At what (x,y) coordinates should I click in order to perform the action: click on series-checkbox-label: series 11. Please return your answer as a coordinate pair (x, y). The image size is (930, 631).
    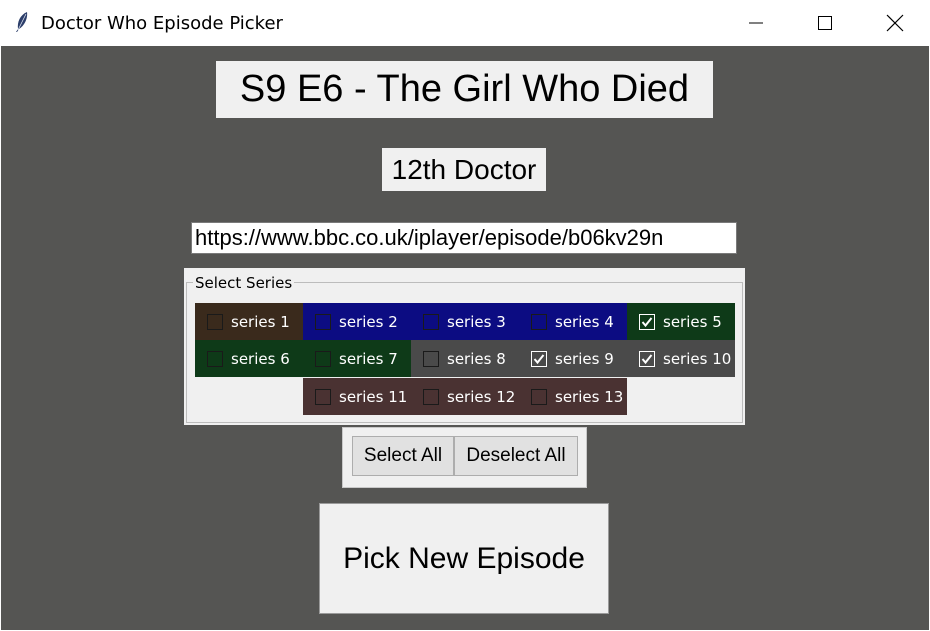
    Looking at the image, I should click on (373, 396).